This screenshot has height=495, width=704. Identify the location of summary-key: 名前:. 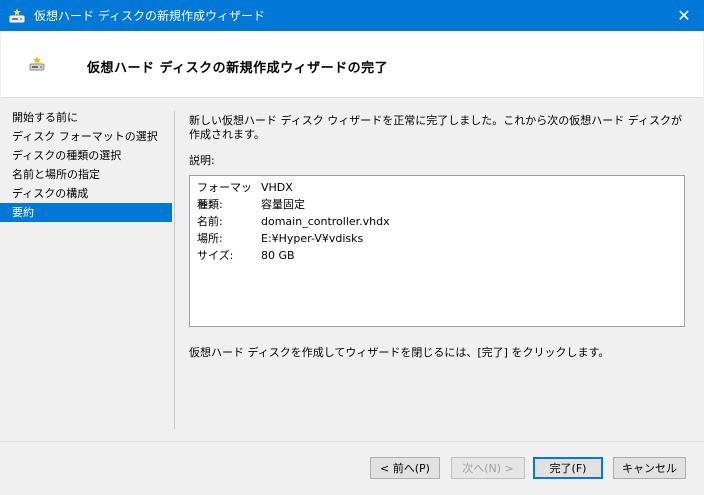
(210, 221).